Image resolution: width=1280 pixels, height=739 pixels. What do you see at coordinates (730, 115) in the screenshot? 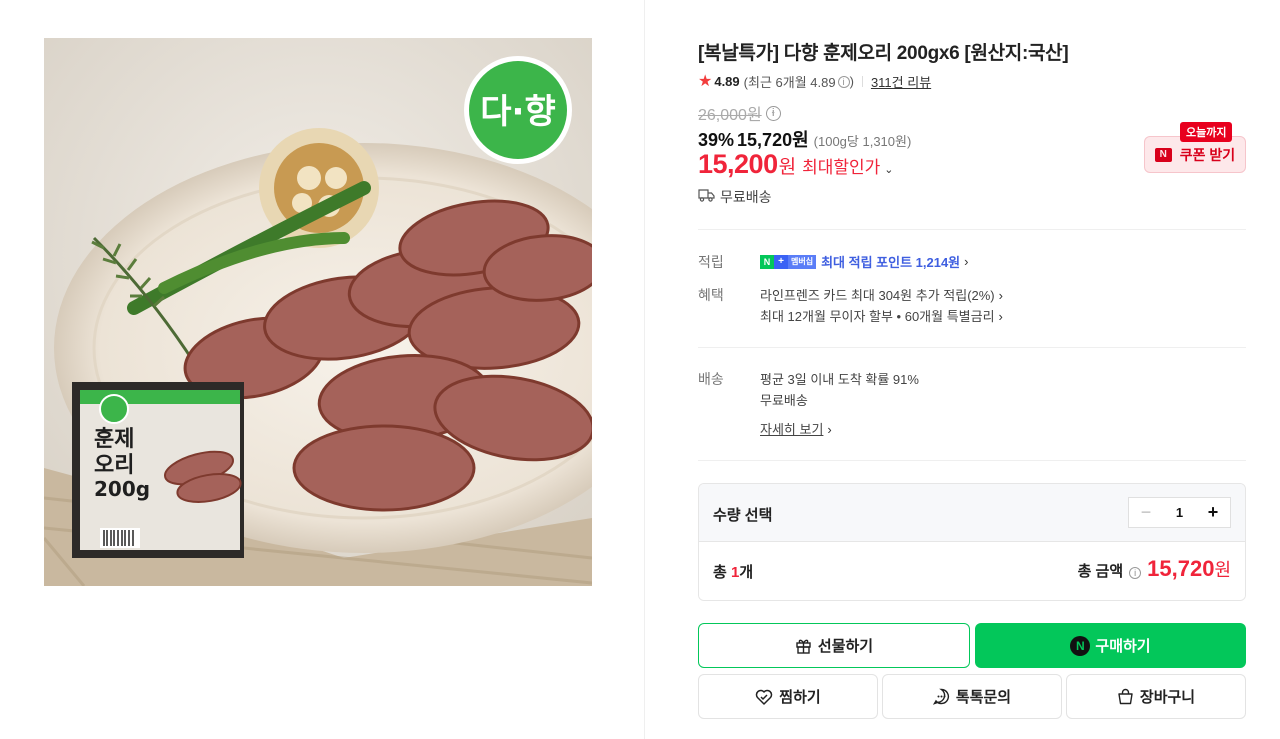
I see `original-price: 26,000원` at bounding box center [730, 115].